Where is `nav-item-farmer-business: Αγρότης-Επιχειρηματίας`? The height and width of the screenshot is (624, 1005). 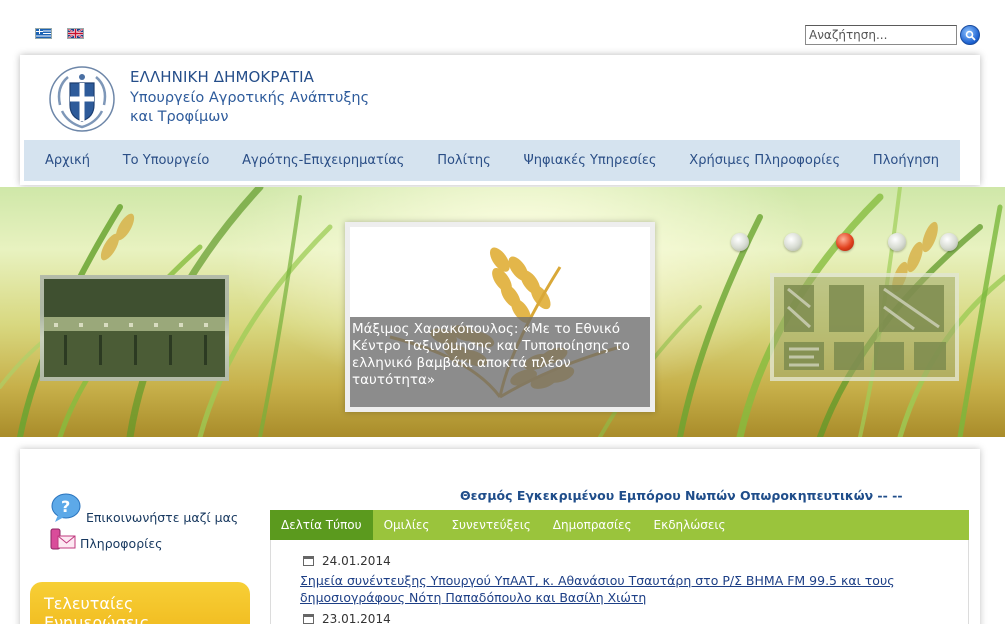
nav-item-farmer-business: Αγρότης-Επιχειρηματίας is located at coordinates (323, 160).